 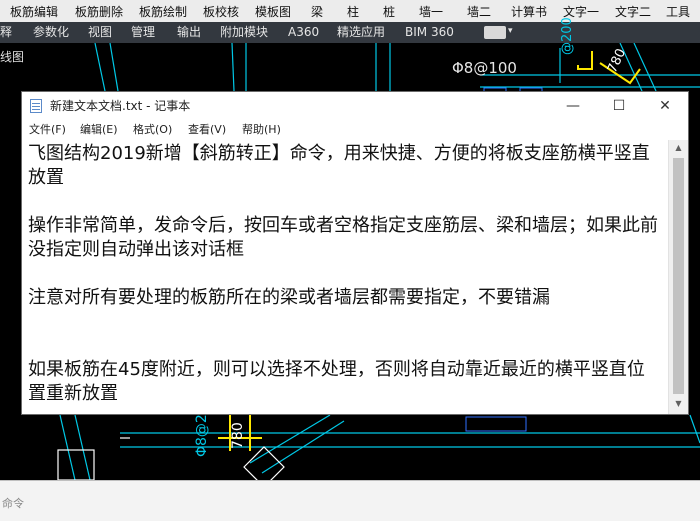 I want to click on ribbon-tab: 输出, so click(x=189, y=32).